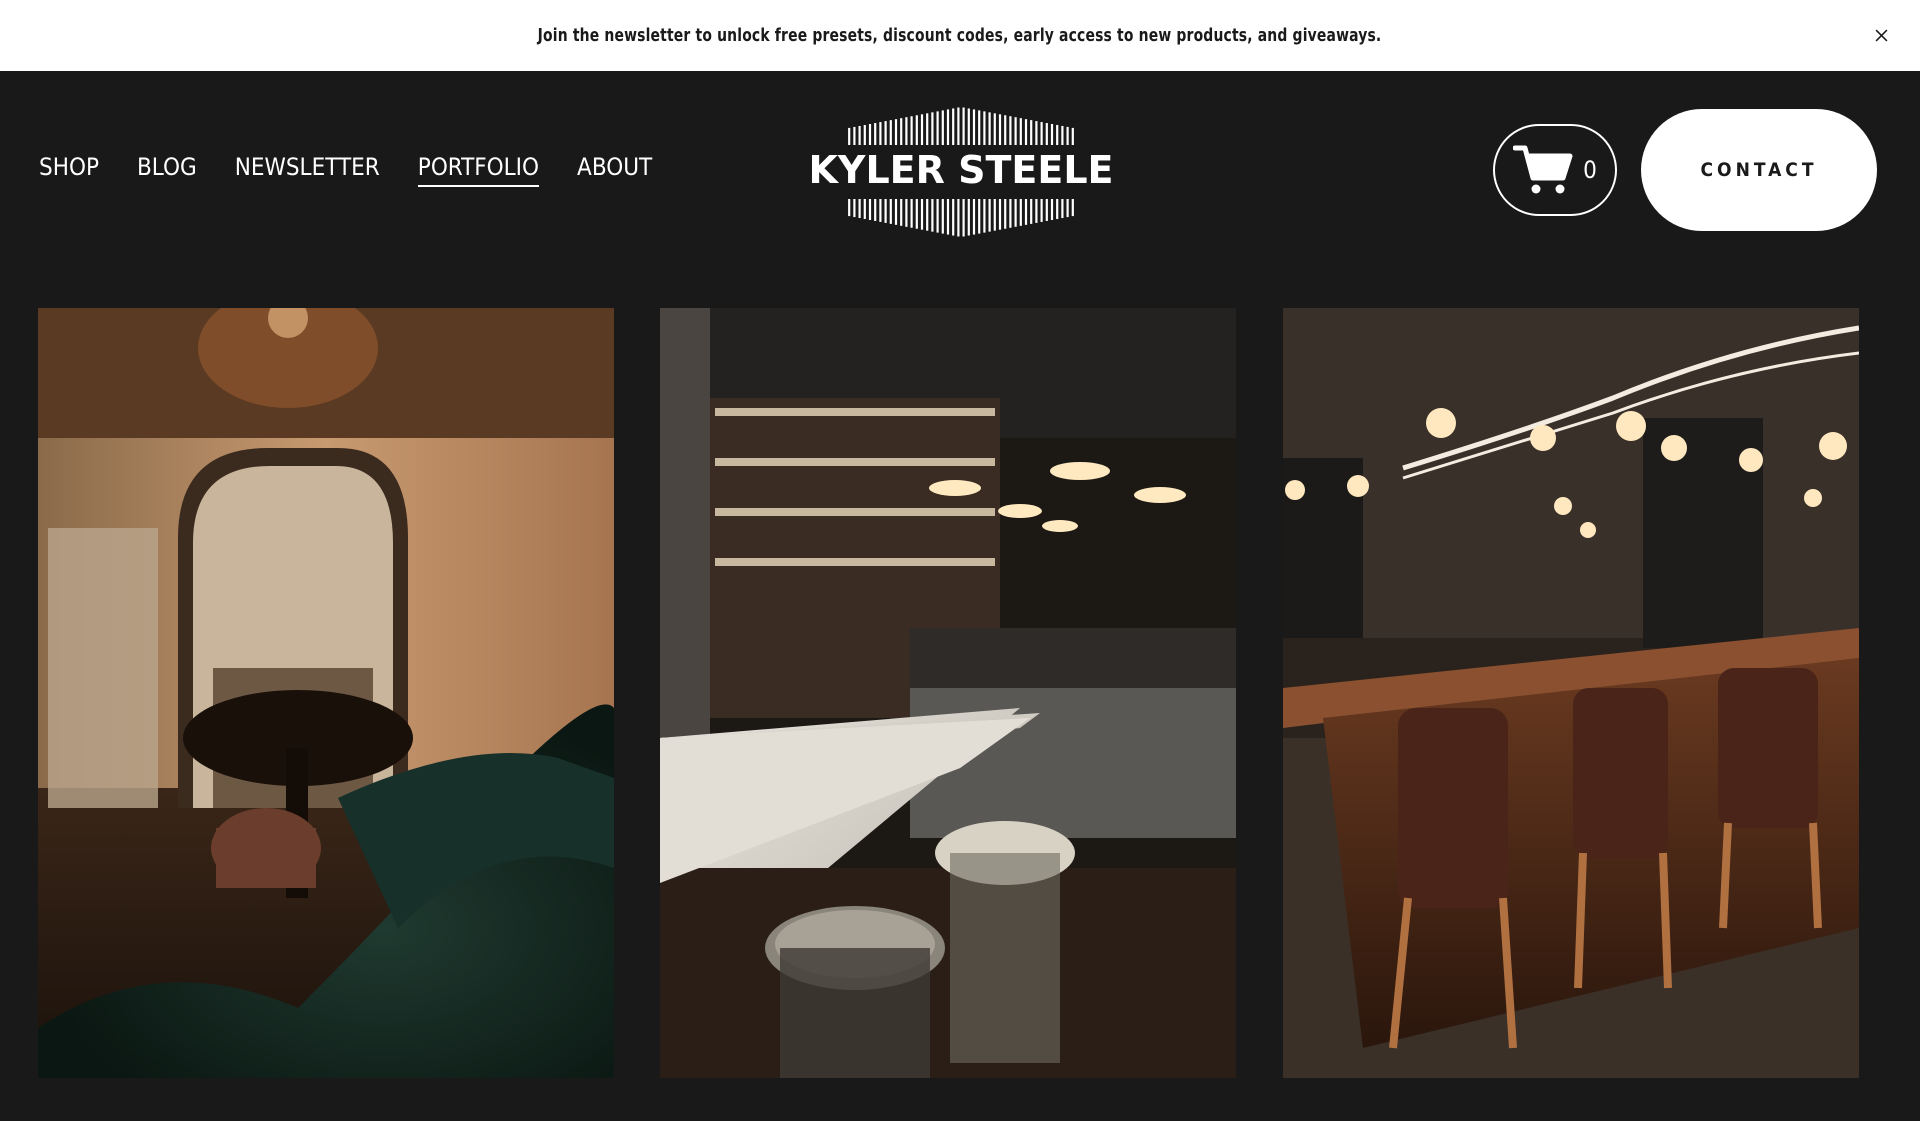 Image resolution: width=1920 pixels, height=1121 pixels. I want to click on nav-item-about: ABOUT, so click(614, 171).